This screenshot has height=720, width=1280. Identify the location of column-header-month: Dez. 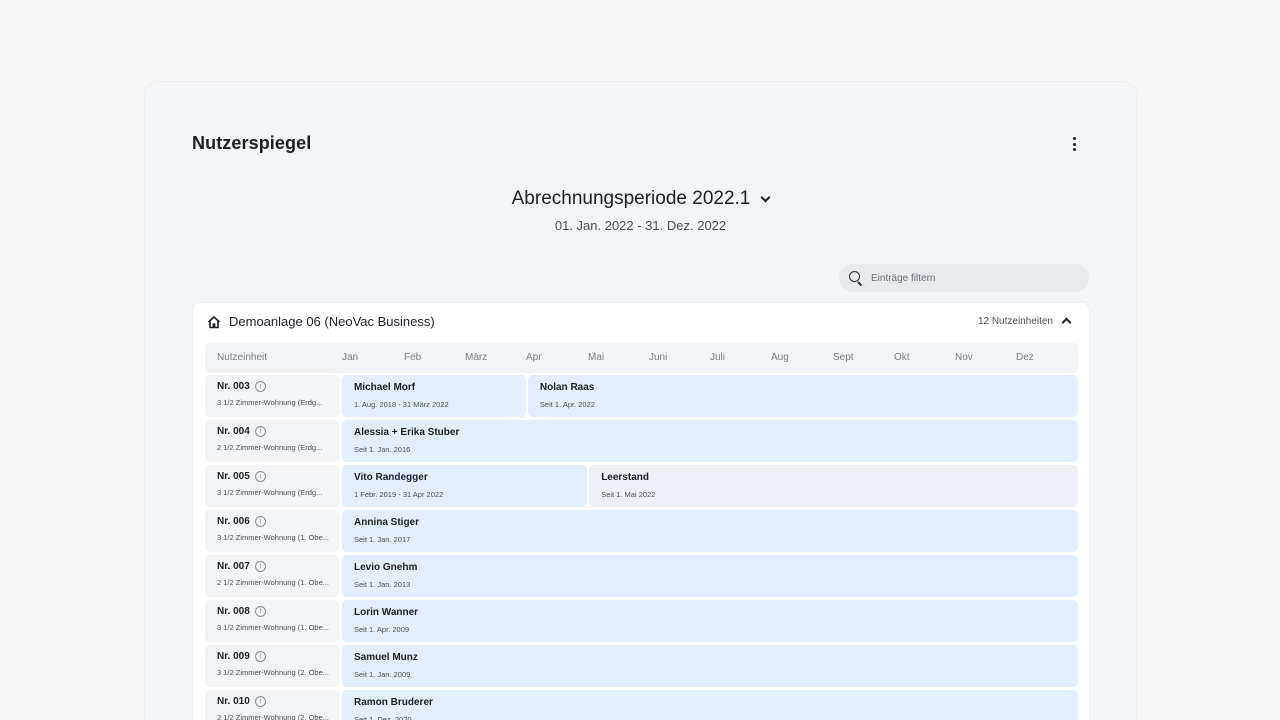
(1025, 357).